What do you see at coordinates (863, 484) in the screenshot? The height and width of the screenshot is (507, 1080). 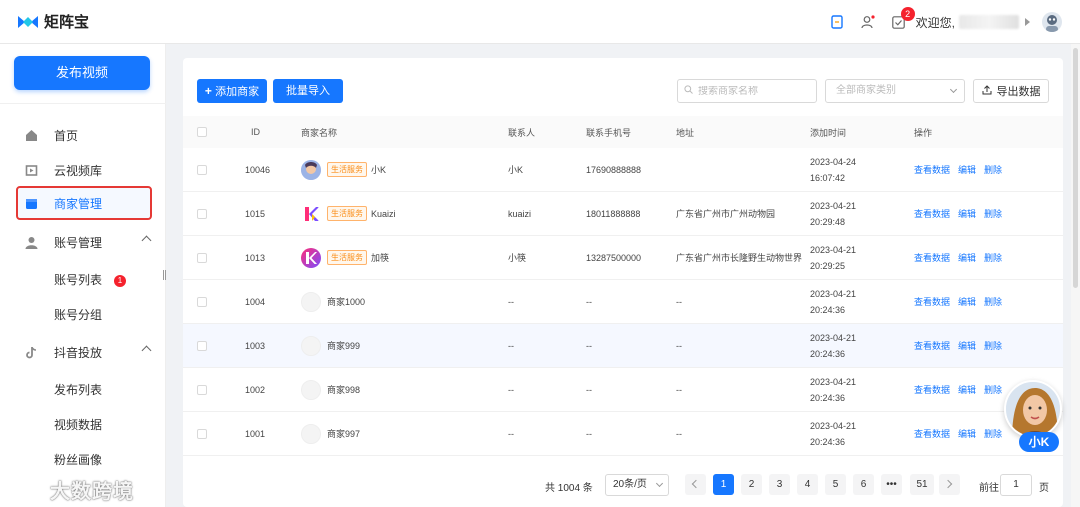 I see `page-number-button: 6` at bounding box center [863, 484].